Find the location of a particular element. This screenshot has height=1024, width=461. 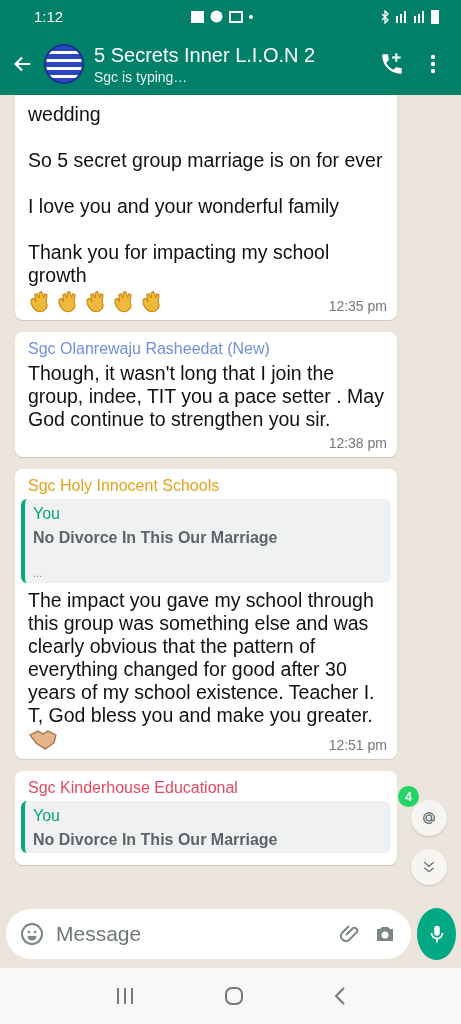

message-text: The impact you gave my school through this group was something else and was clearly obvious that the pattern of everything changed for good after 30 years of my school existence. Teacher I. T, God bless you and make you greater. is located at coordinates (202, 658).